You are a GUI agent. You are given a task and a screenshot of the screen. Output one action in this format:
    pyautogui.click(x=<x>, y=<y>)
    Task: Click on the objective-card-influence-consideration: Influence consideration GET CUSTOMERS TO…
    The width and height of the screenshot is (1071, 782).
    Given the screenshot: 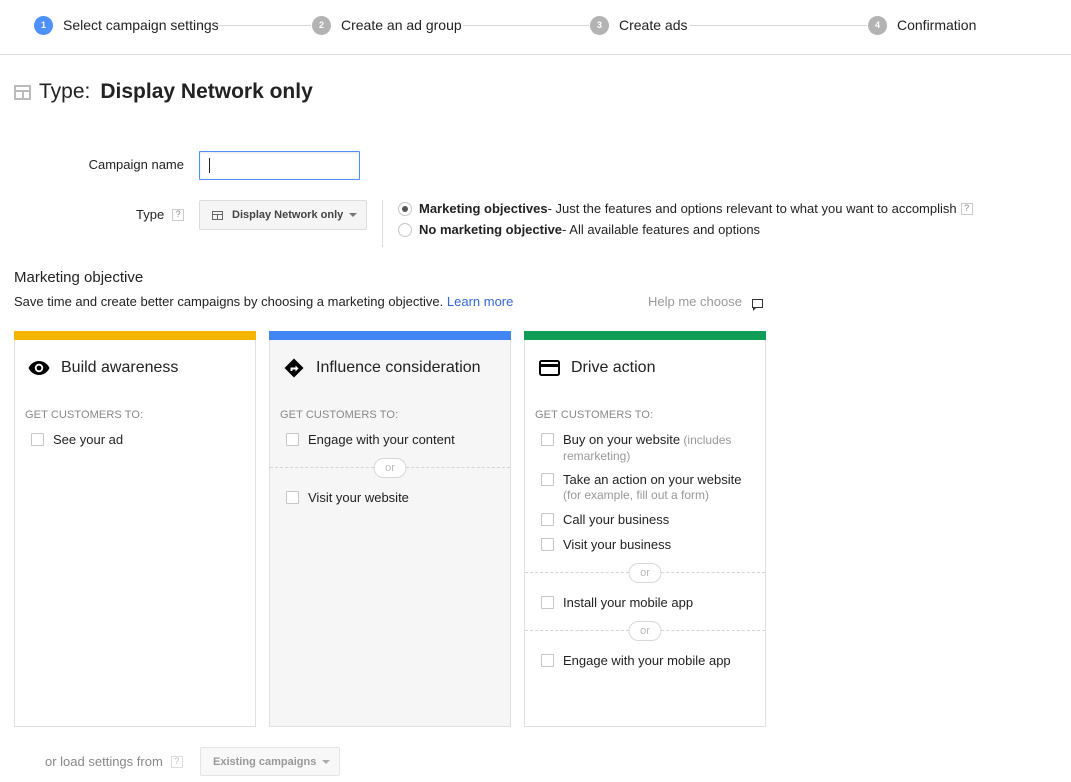 What is the action you would take?
    pyautogui.click(x=390, y=529)
    